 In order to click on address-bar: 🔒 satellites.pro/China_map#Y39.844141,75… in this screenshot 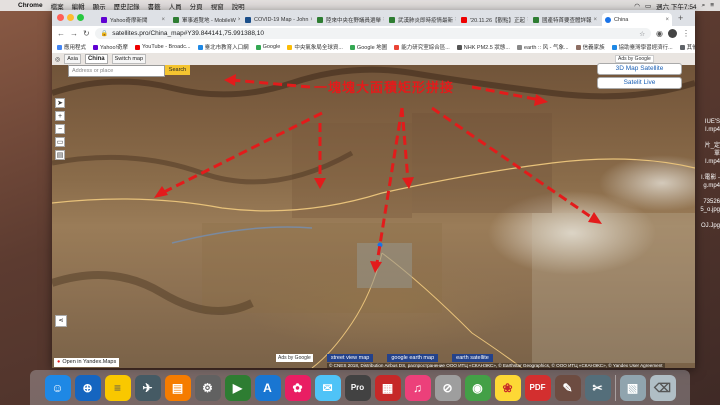, I will do `click(373, 33)`.